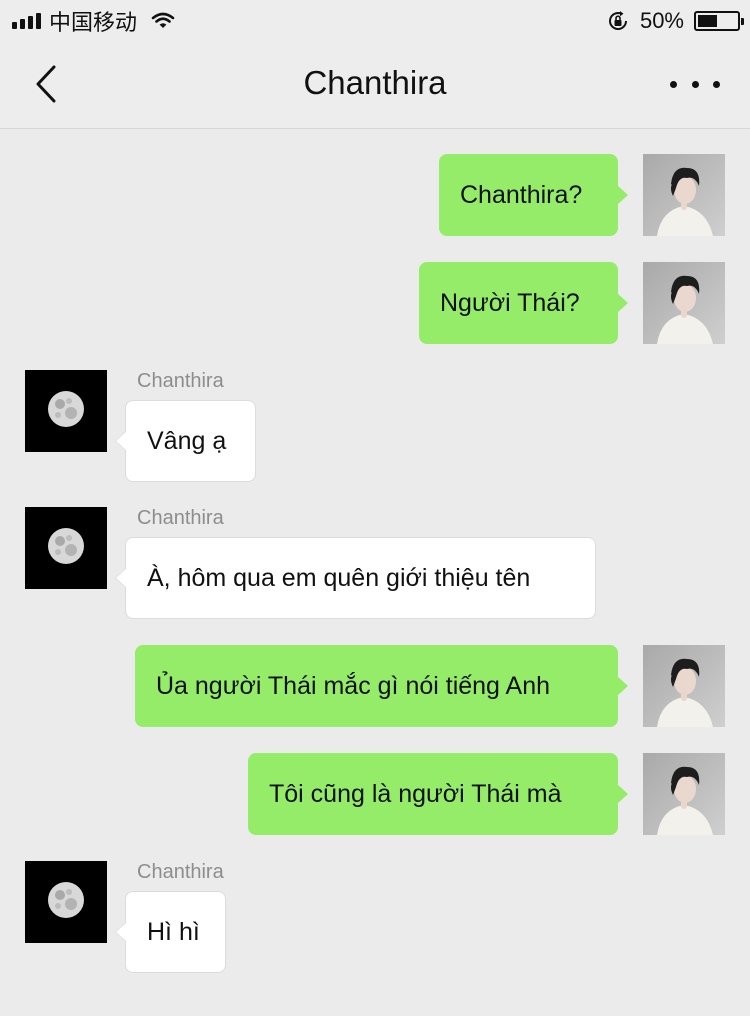  Describe the element at coordinates (375, 21) in the screenshot. I see `status-bar: 中国移动 50%` at that location.